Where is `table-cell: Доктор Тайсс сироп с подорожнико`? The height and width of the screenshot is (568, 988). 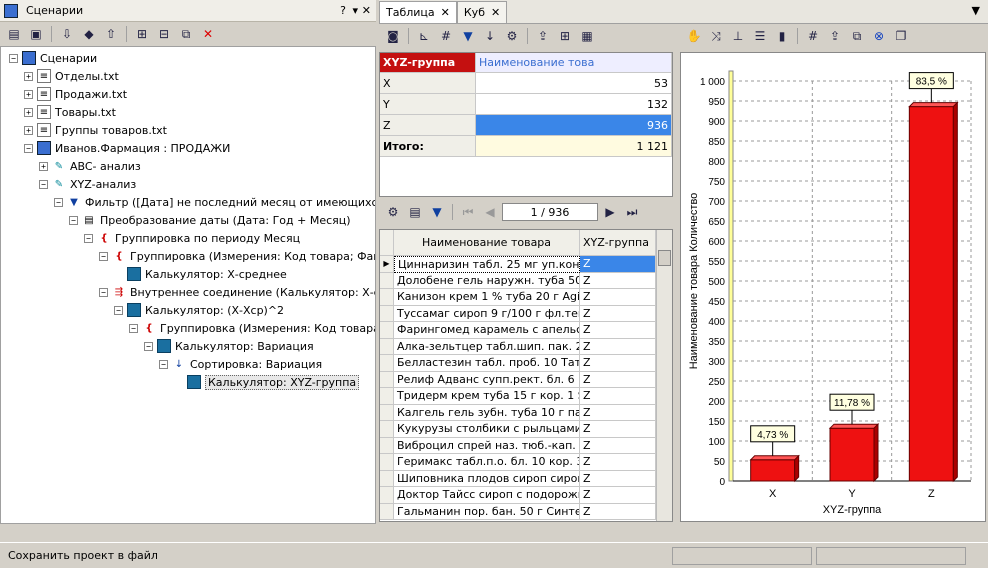 table-cell: Доктор Тайсс сироп с подорожнико is located at coordinates (487, 495).